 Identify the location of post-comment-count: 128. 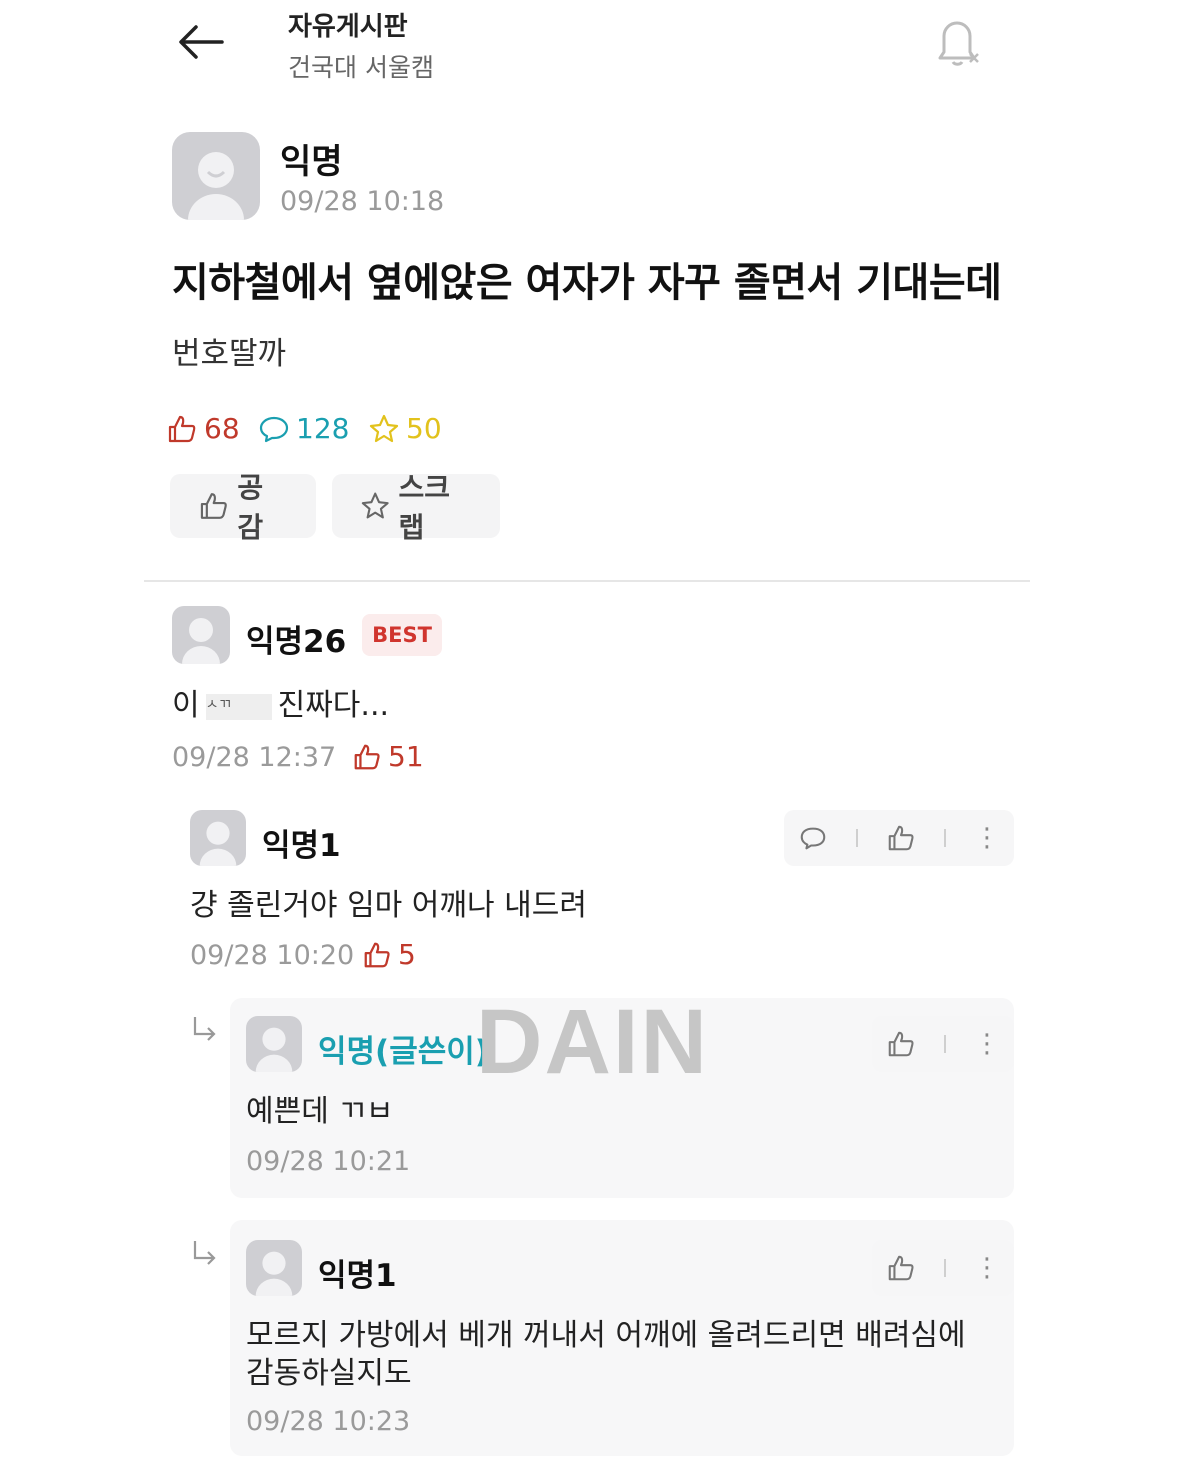
(303, 428).